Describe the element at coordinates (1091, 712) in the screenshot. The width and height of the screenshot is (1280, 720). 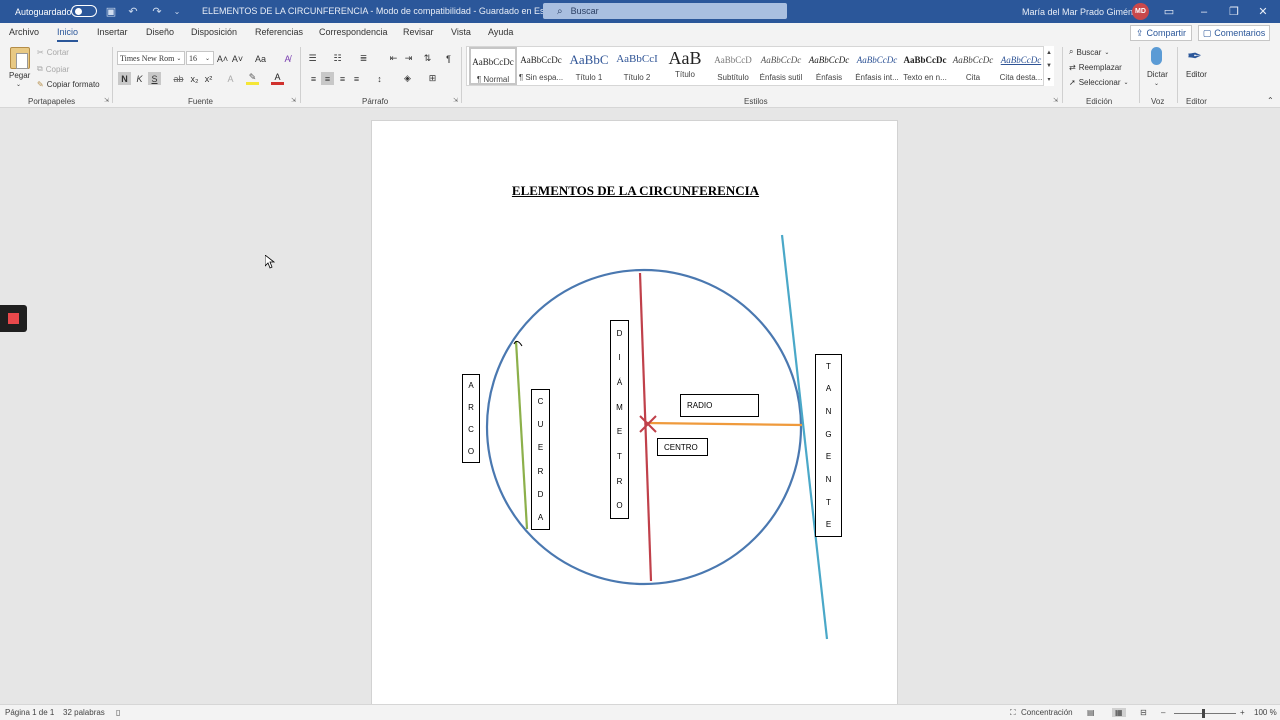
I see `read-mode-icon: ▤` at that location.